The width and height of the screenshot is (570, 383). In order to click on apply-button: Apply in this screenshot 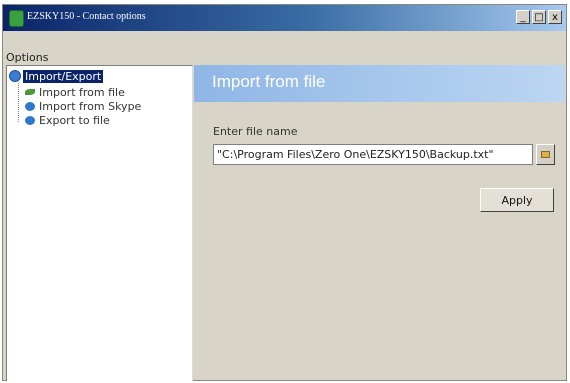, I will do `click(517, 200)`.